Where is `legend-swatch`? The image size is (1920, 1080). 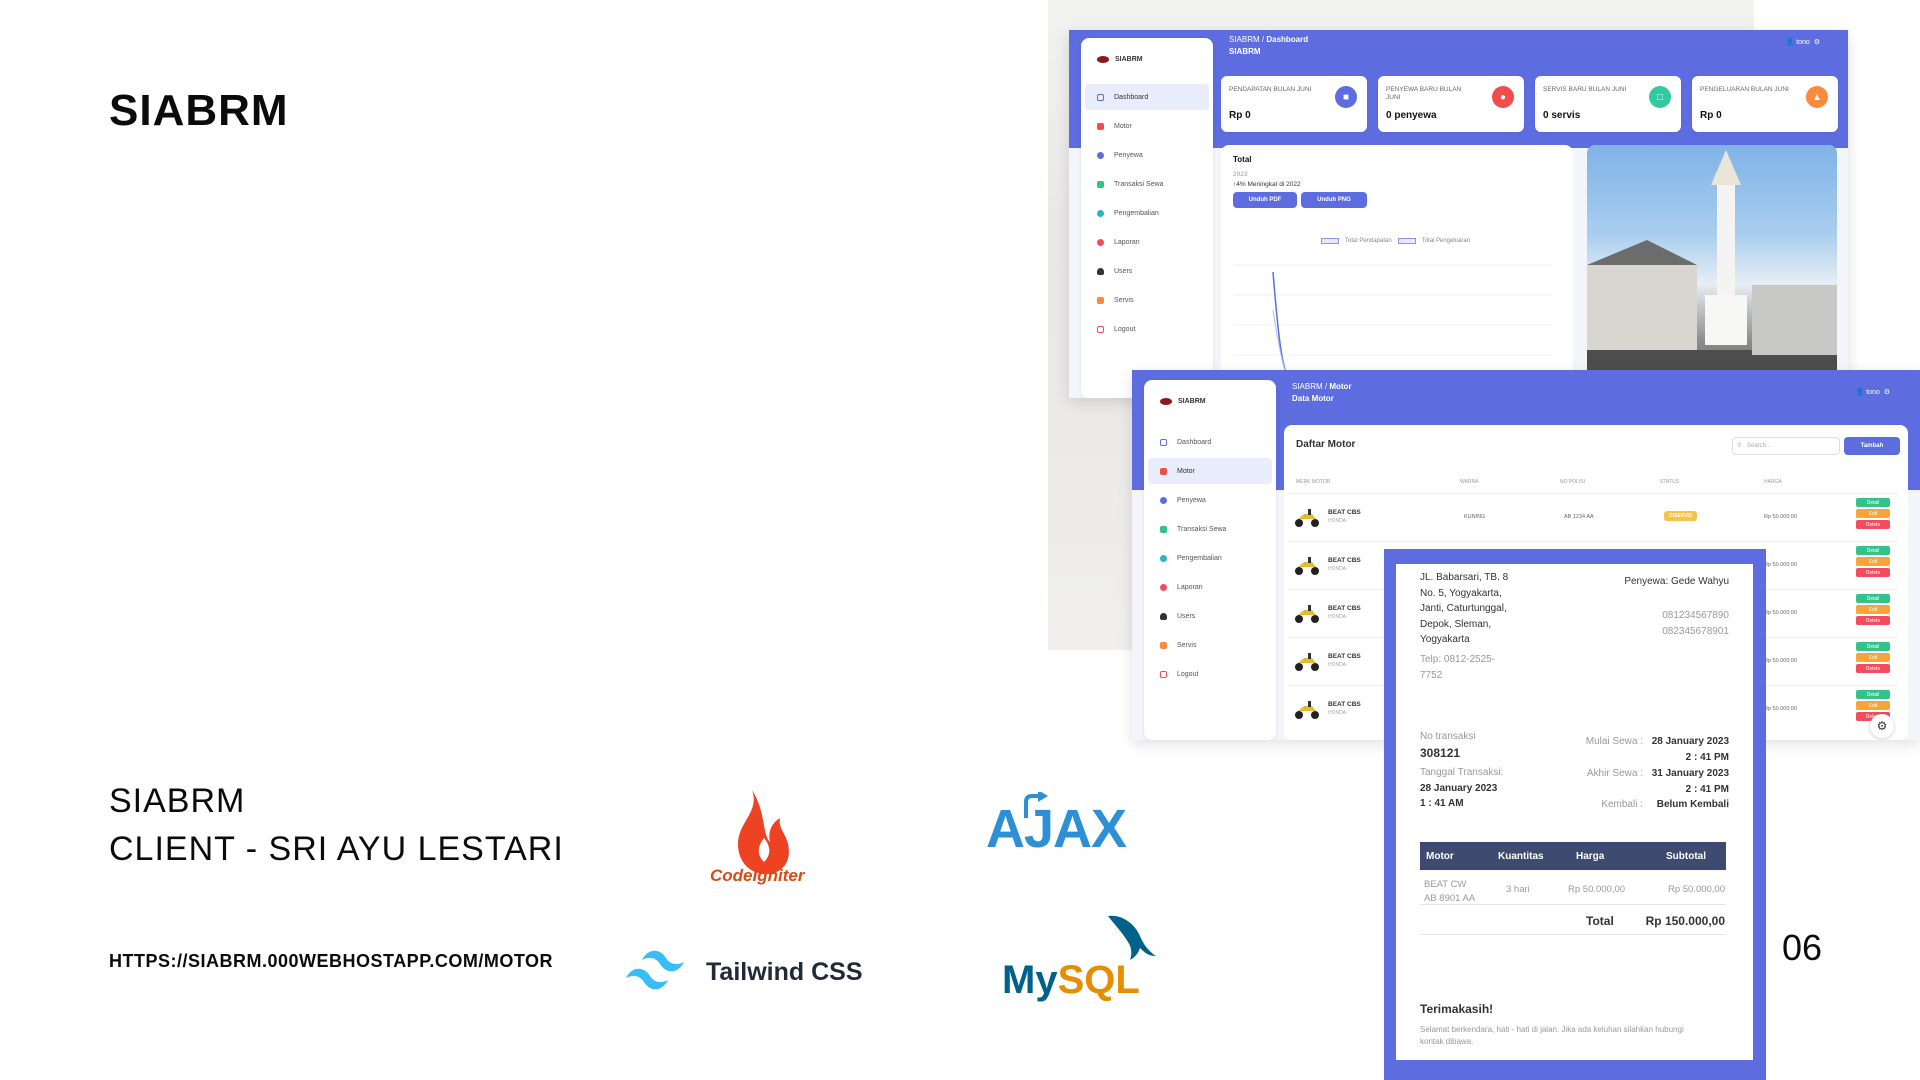 legend-swatch is located at coordinates (1330, 241).